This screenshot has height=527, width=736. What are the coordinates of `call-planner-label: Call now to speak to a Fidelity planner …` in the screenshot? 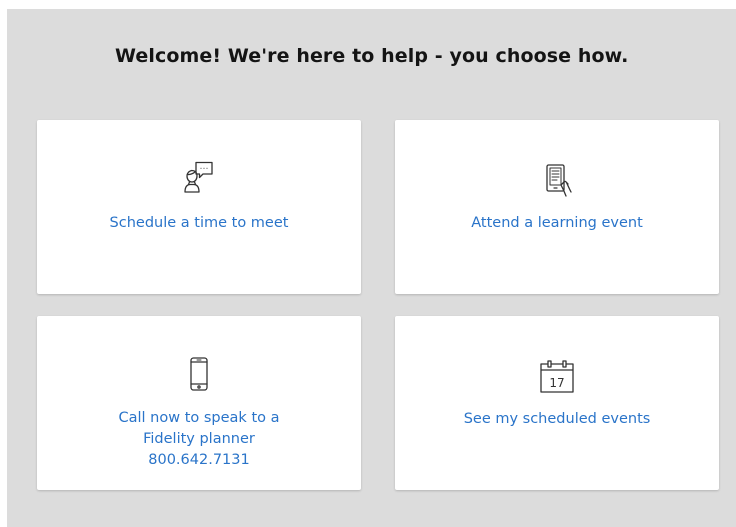 It's located at (199, 439).